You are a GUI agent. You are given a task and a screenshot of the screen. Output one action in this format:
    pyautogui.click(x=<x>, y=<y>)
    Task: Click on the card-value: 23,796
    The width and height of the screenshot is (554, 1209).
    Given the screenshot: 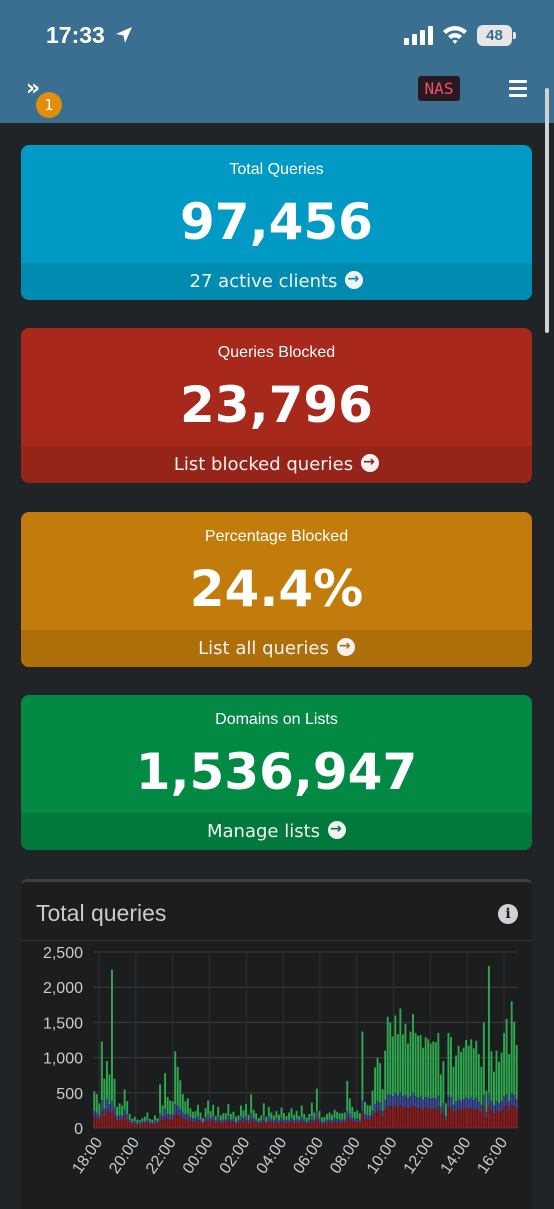 What is the action you would take?
    pyautogui.click(x=276, y=405)
    